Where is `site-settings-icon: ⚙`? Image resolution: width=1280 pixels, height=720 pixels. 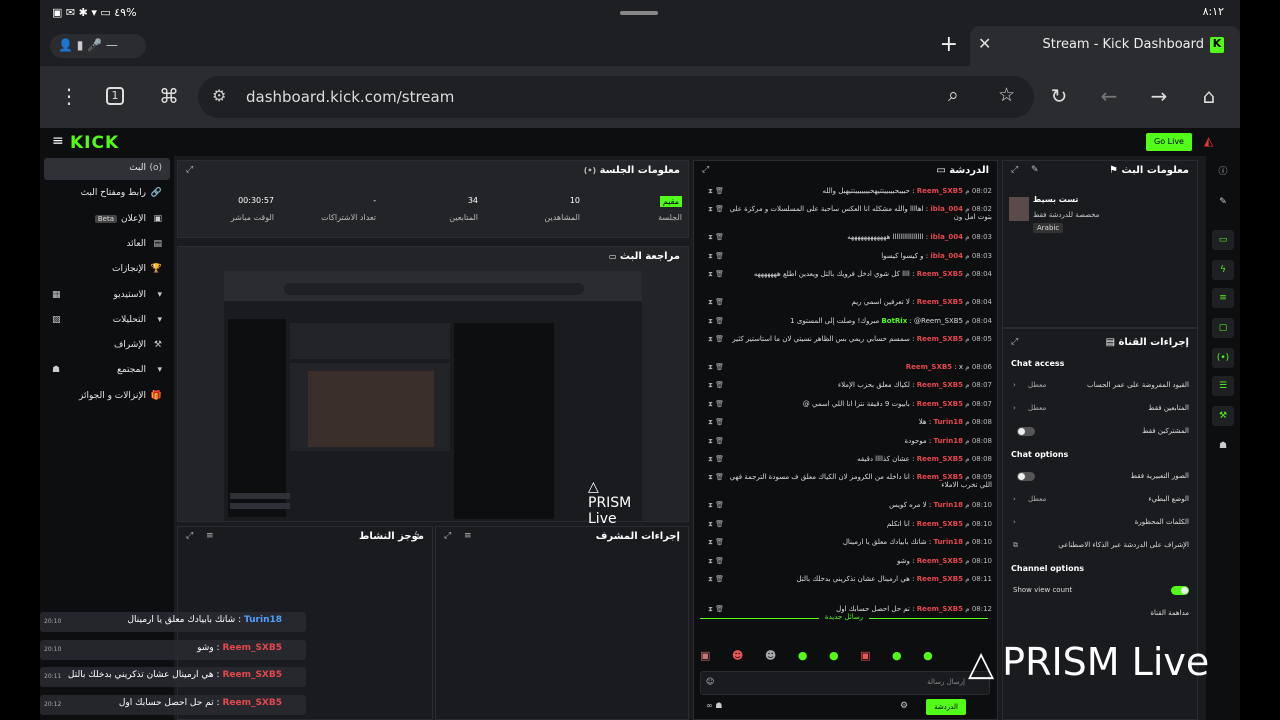 site-settings-icon: ⚙ is located at coordinates (219, 95).